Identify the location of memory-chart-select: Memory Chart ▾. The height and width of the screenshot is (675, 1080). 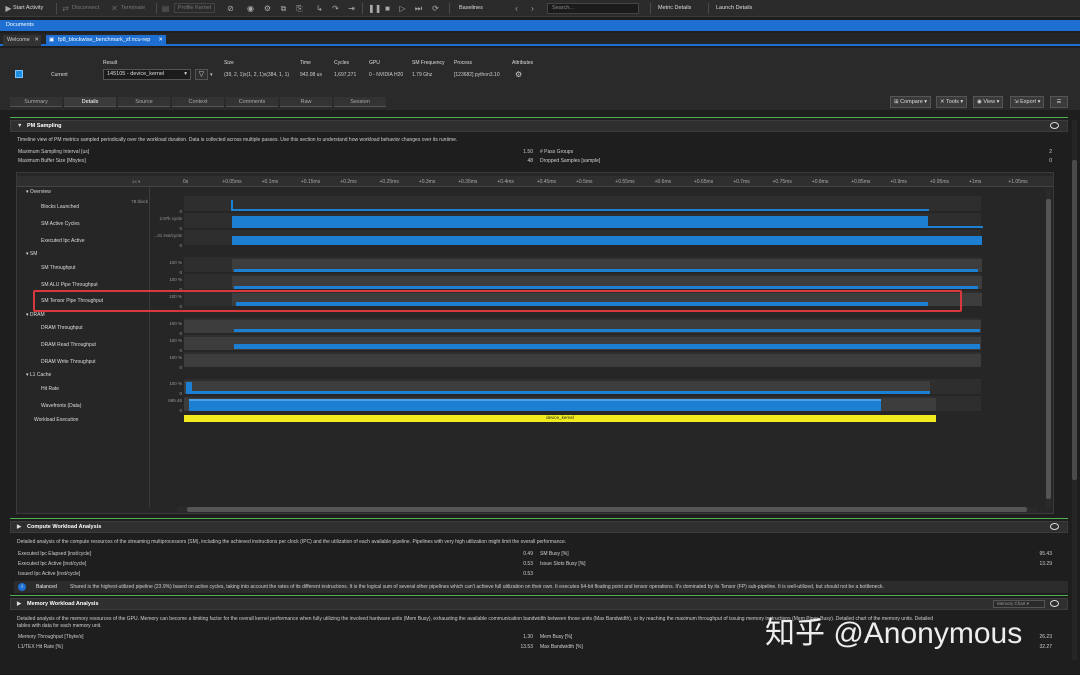
(1019, 604).